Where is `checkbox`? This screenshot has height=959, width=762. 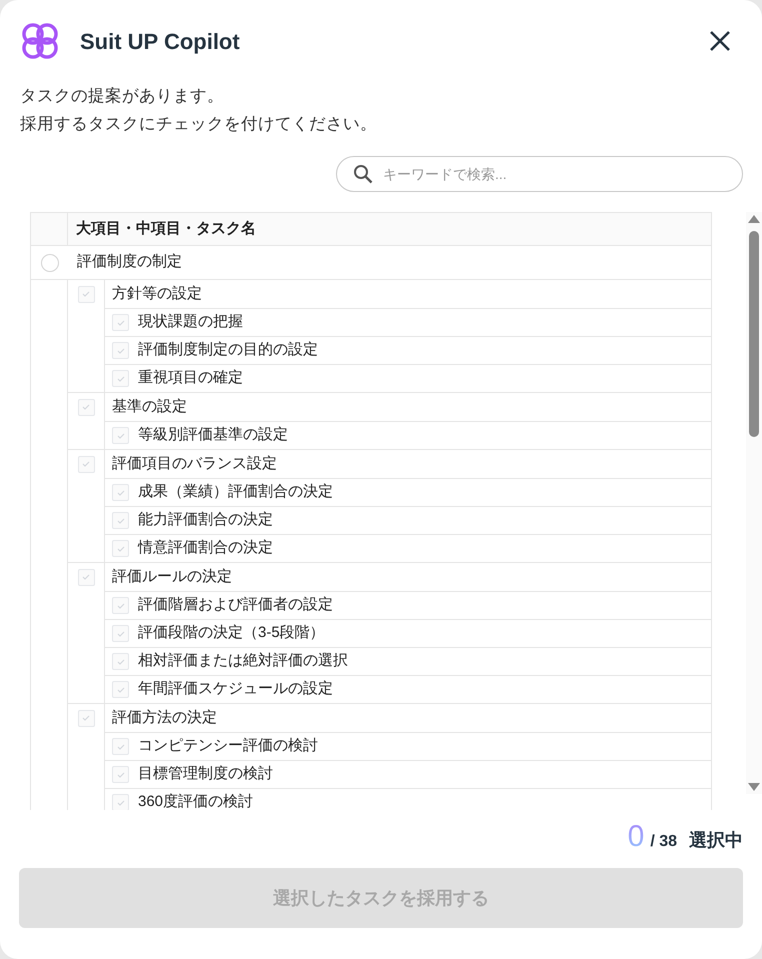 checkbox is located at coordinates (49, 263).